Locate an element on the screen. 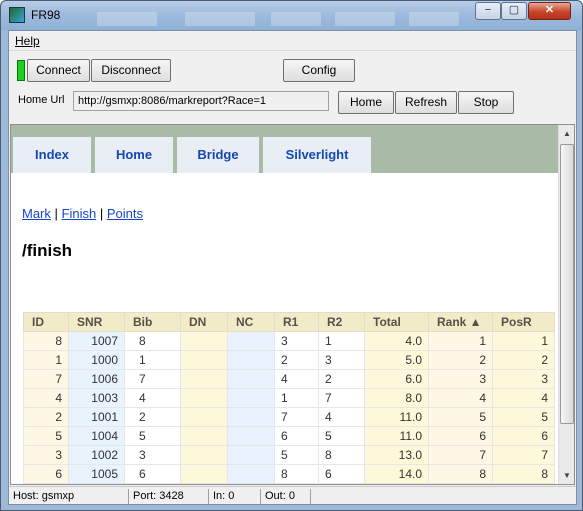 This screenshot has width=583, height=511. scroll-up-icon: ▲ is located at coordinates (566, 133).